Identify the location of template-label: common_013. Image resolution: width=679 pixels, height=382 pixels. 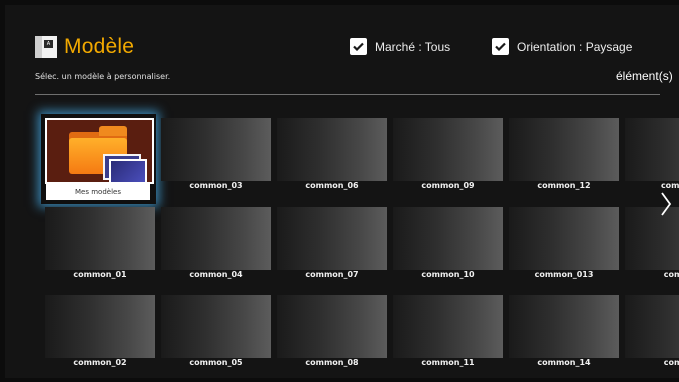
(564, 274).